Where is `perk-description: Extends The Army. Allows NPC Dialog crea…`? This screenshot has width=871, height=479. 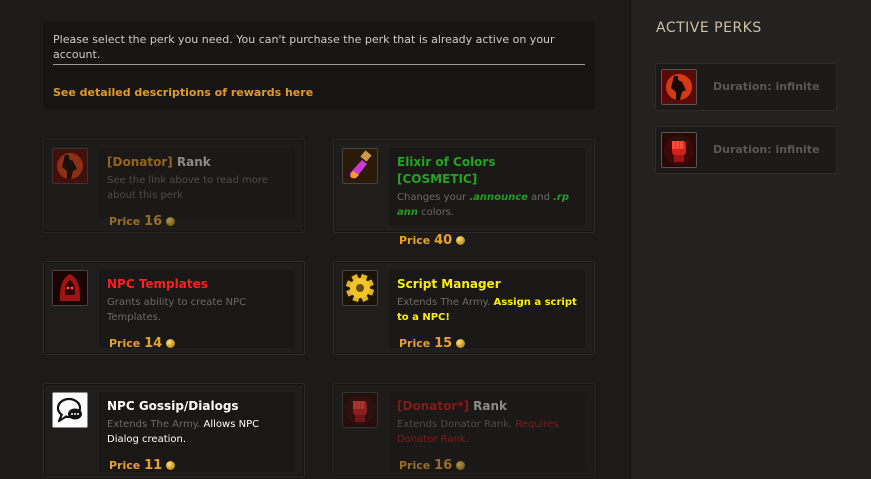 perk-description: Extends The Army. Allows NPC Dialog crea… is located at coordinates (183, 432).